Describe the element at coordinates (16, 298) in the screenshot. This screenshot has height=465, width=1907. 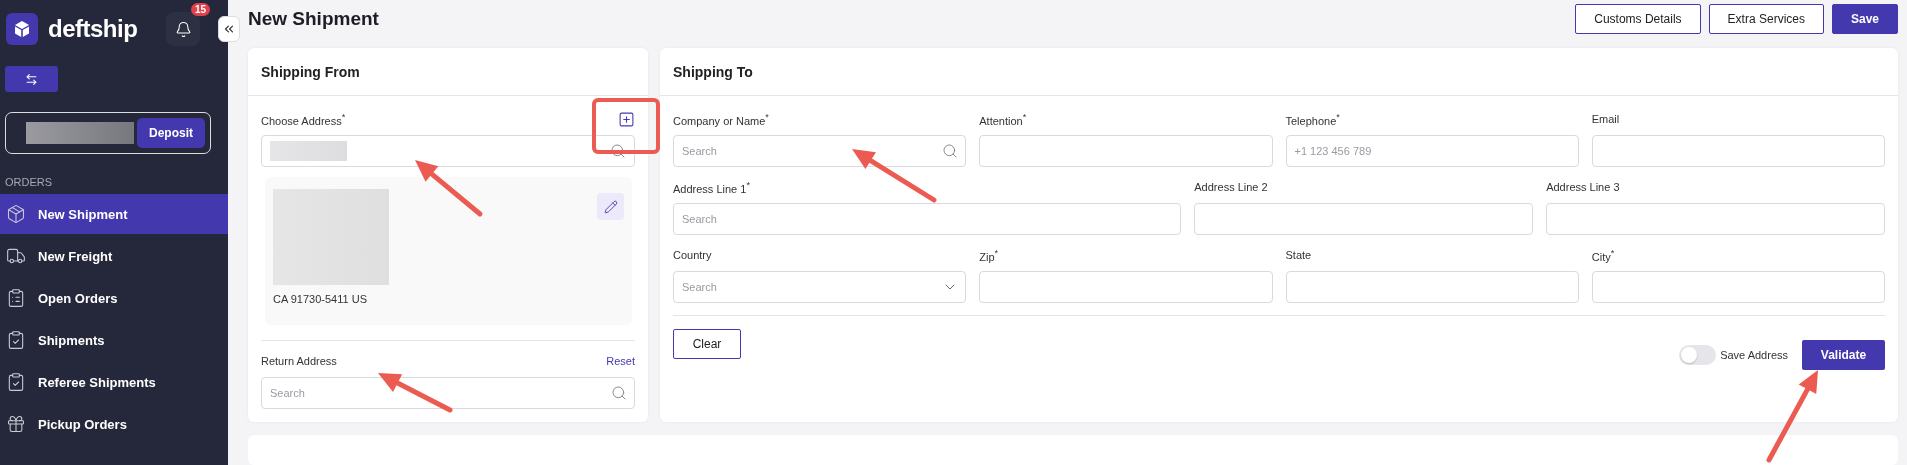
I see `clipboard-icon` at that location.